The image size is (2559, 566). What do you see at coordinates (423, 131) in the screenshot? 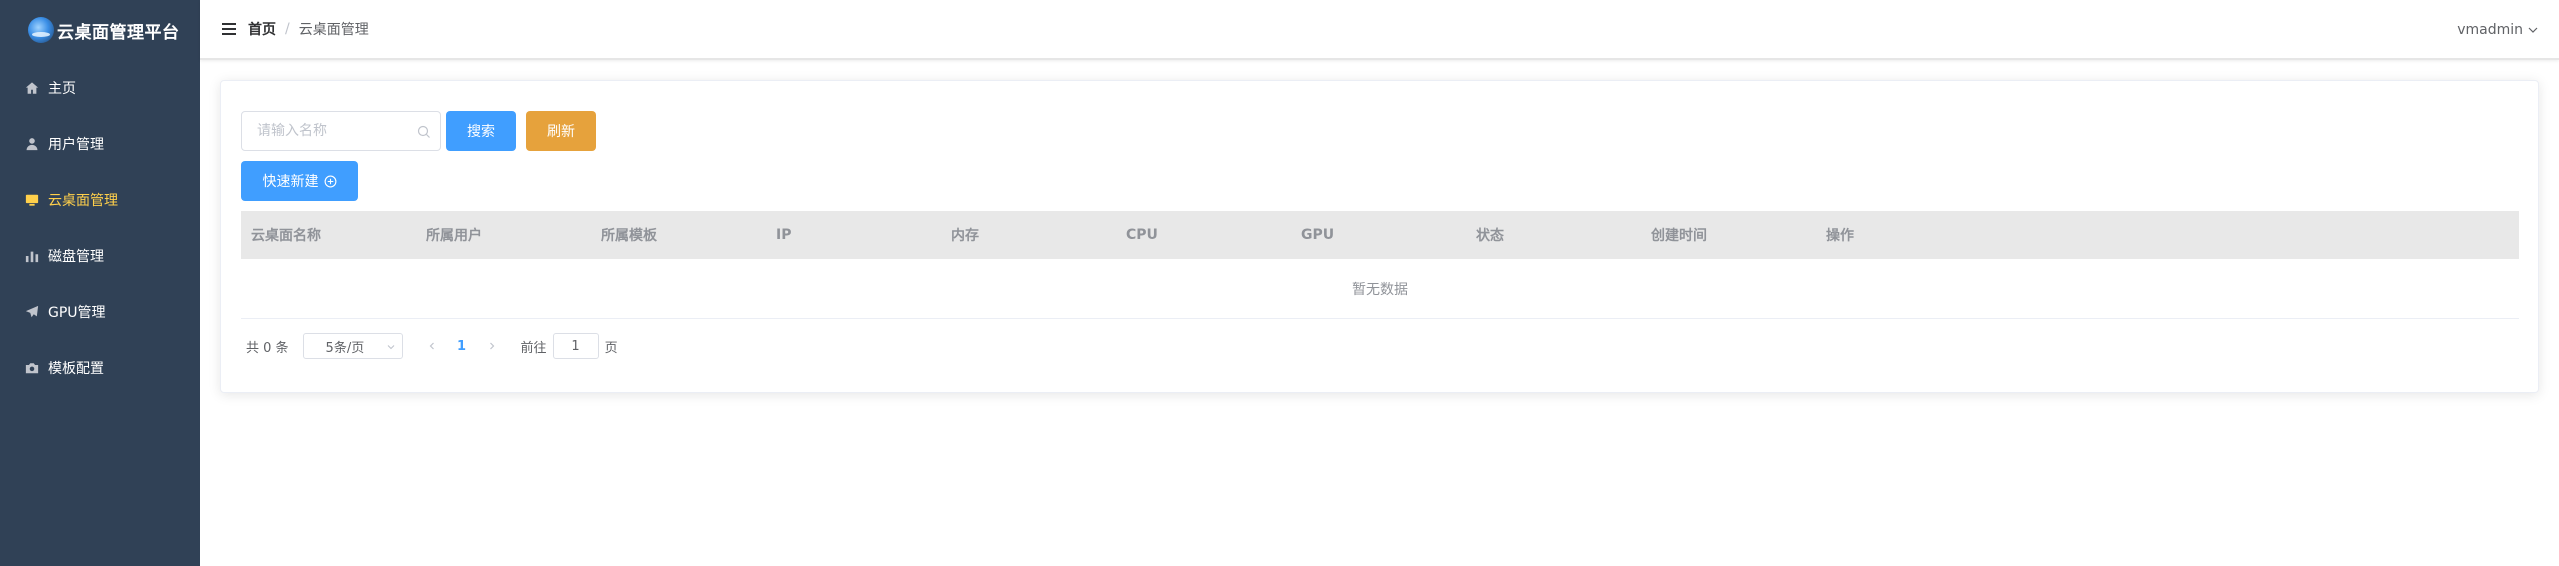
I see `search-icon` at bounding box center [423, 131].